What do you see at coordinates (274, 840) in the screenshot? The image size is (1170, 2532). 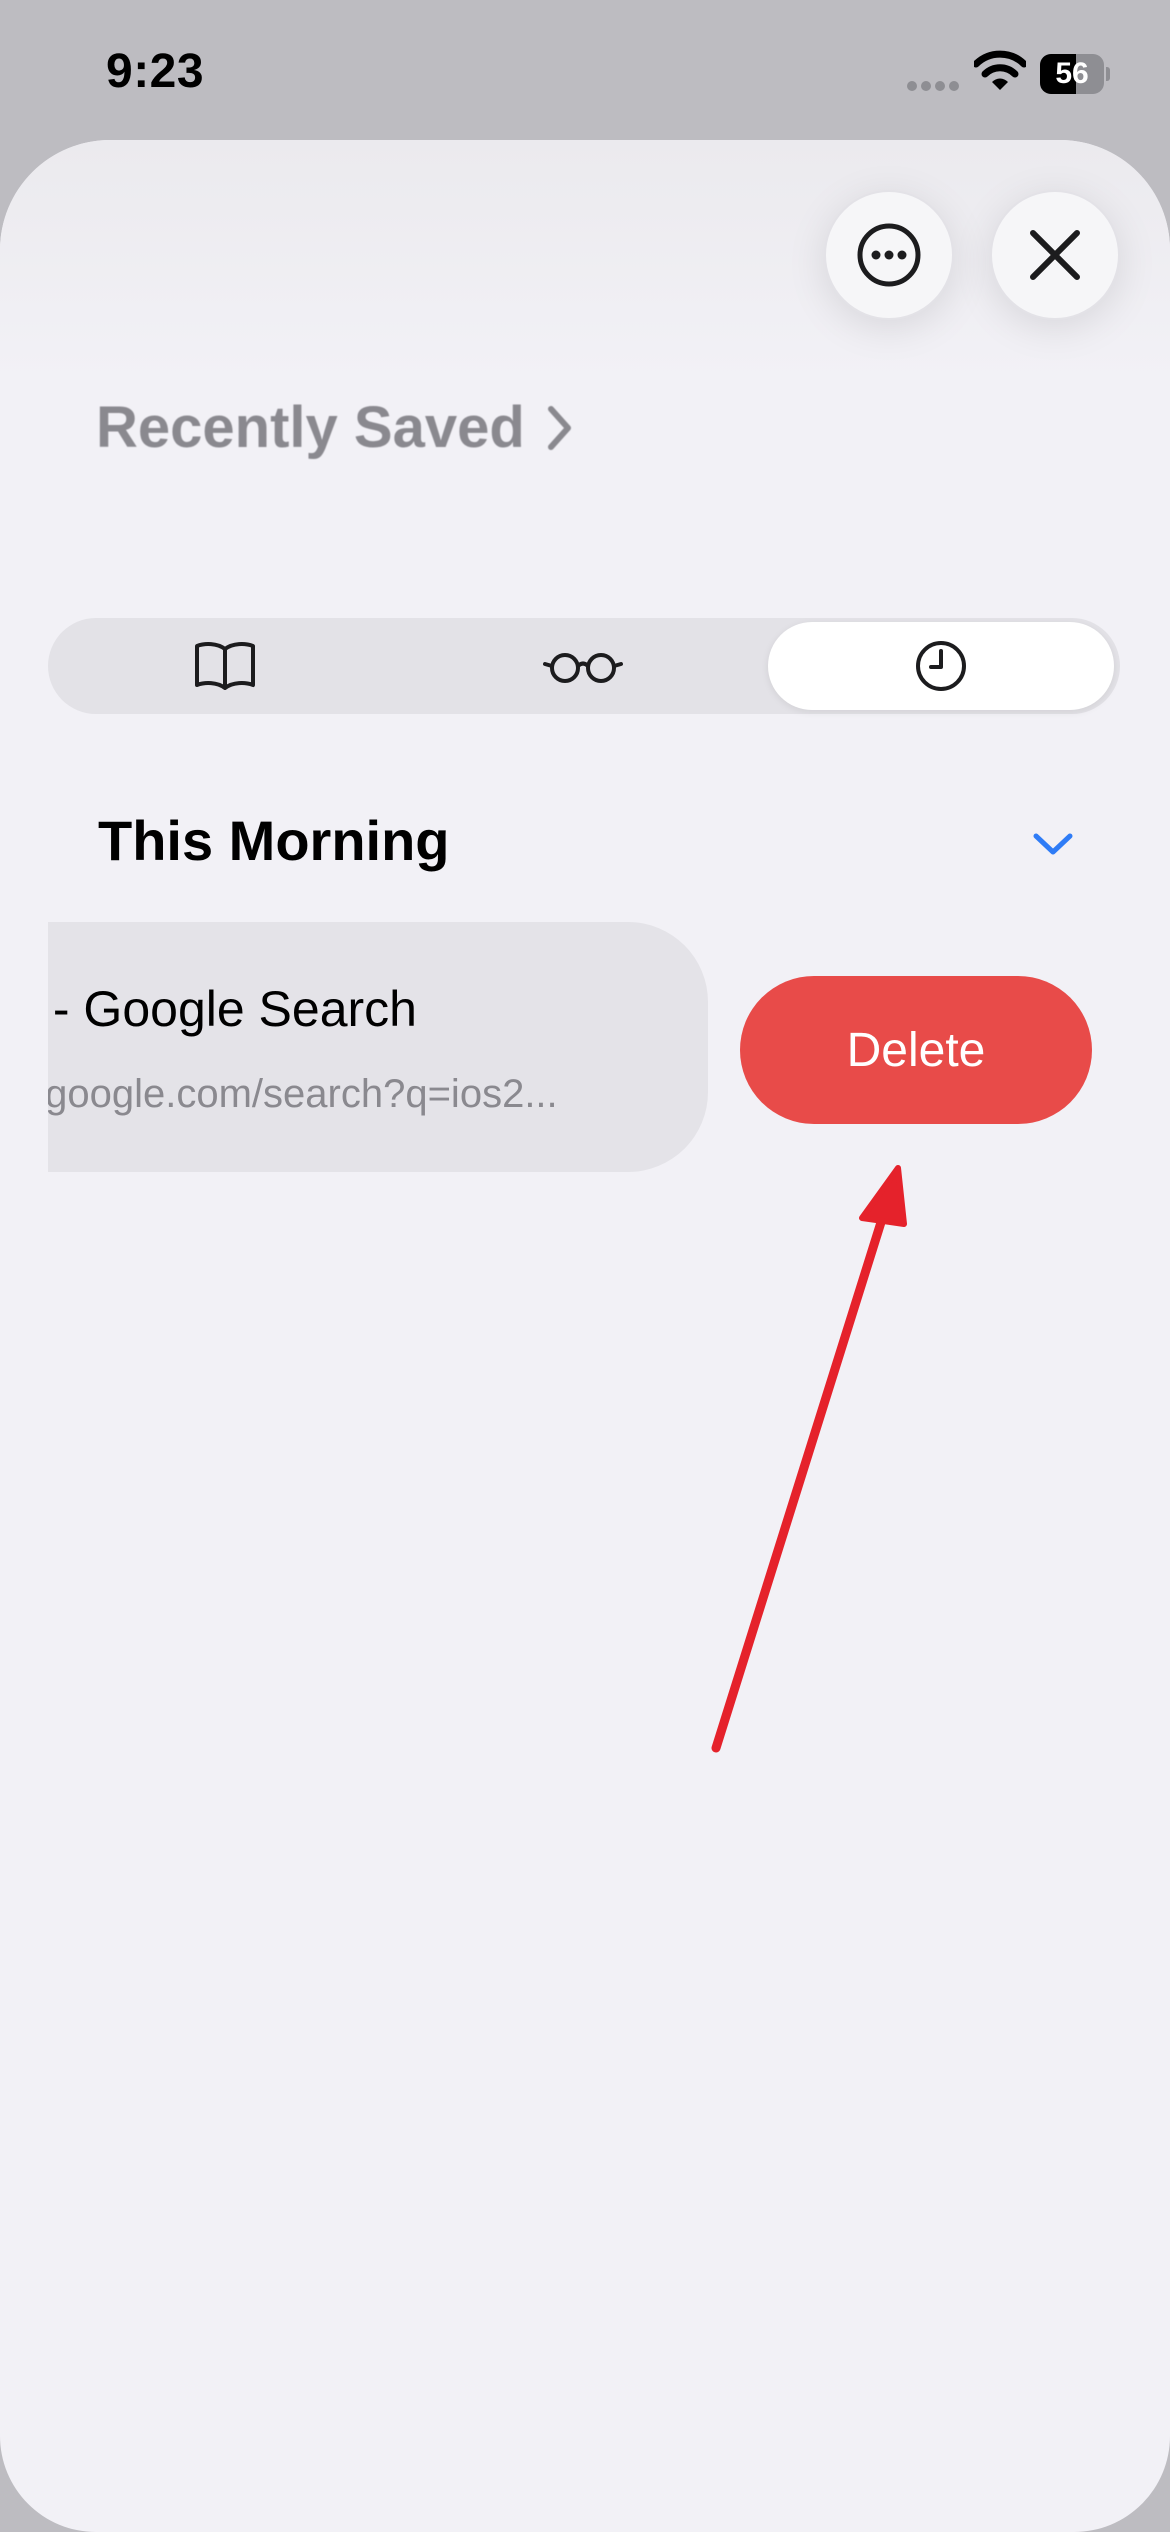 I see `section-title: This Morning` at bounding box center [274, 840].